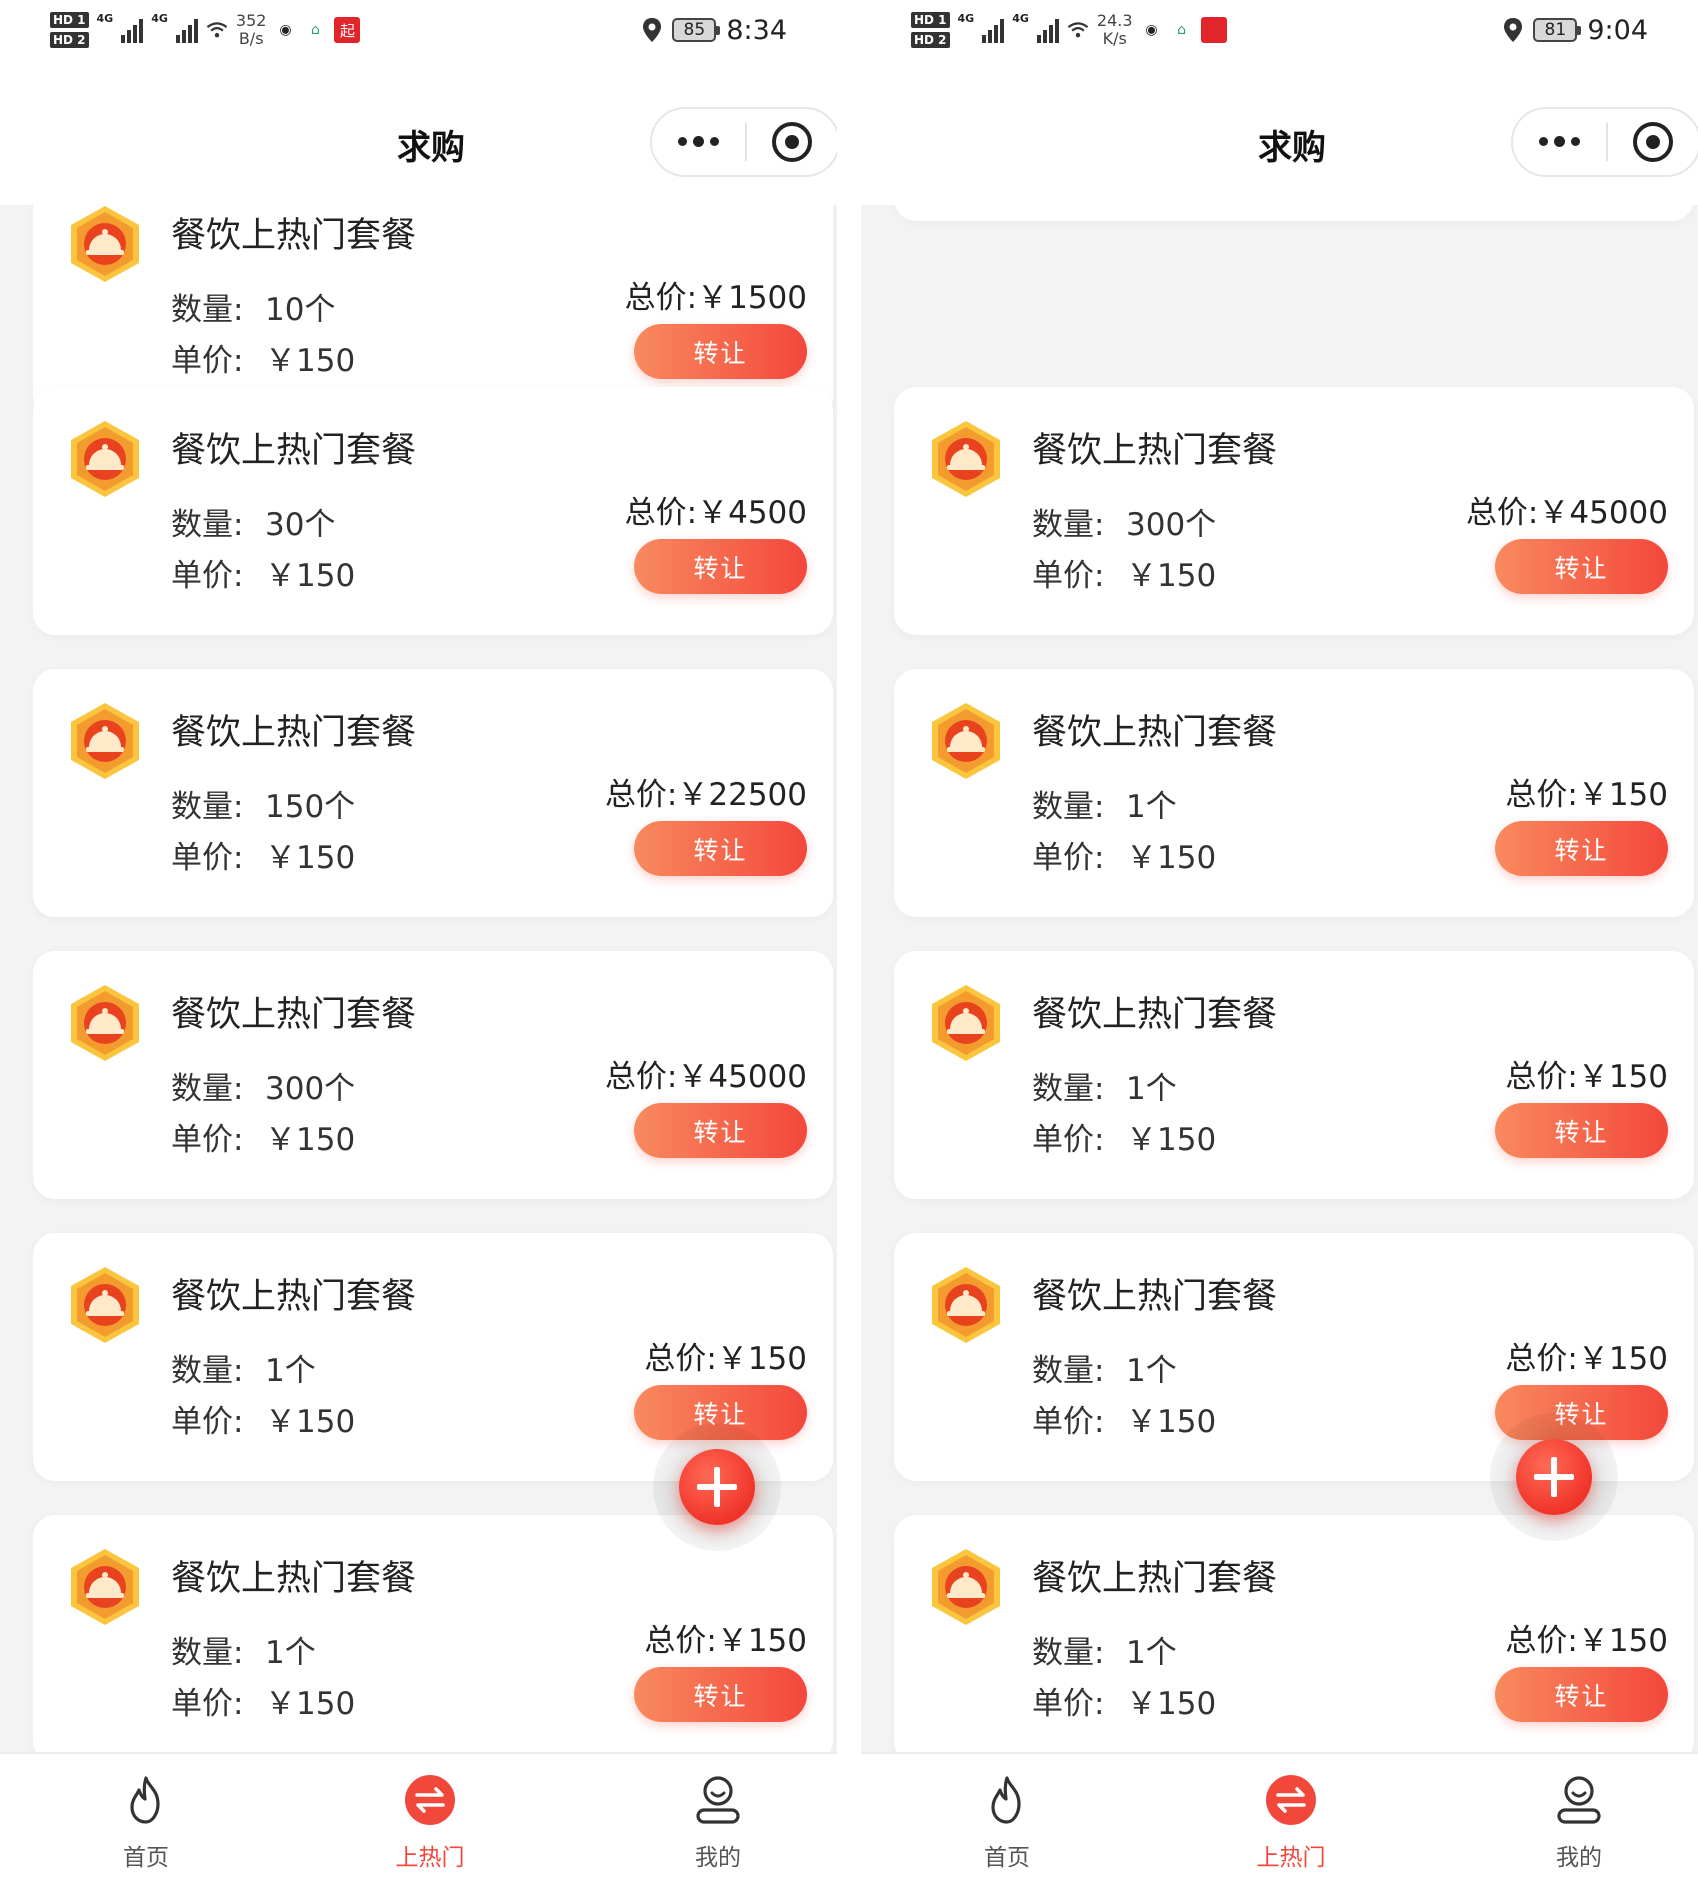 The image size is (1698, 1877). I want to click on user-icon, so click(718, 1800).